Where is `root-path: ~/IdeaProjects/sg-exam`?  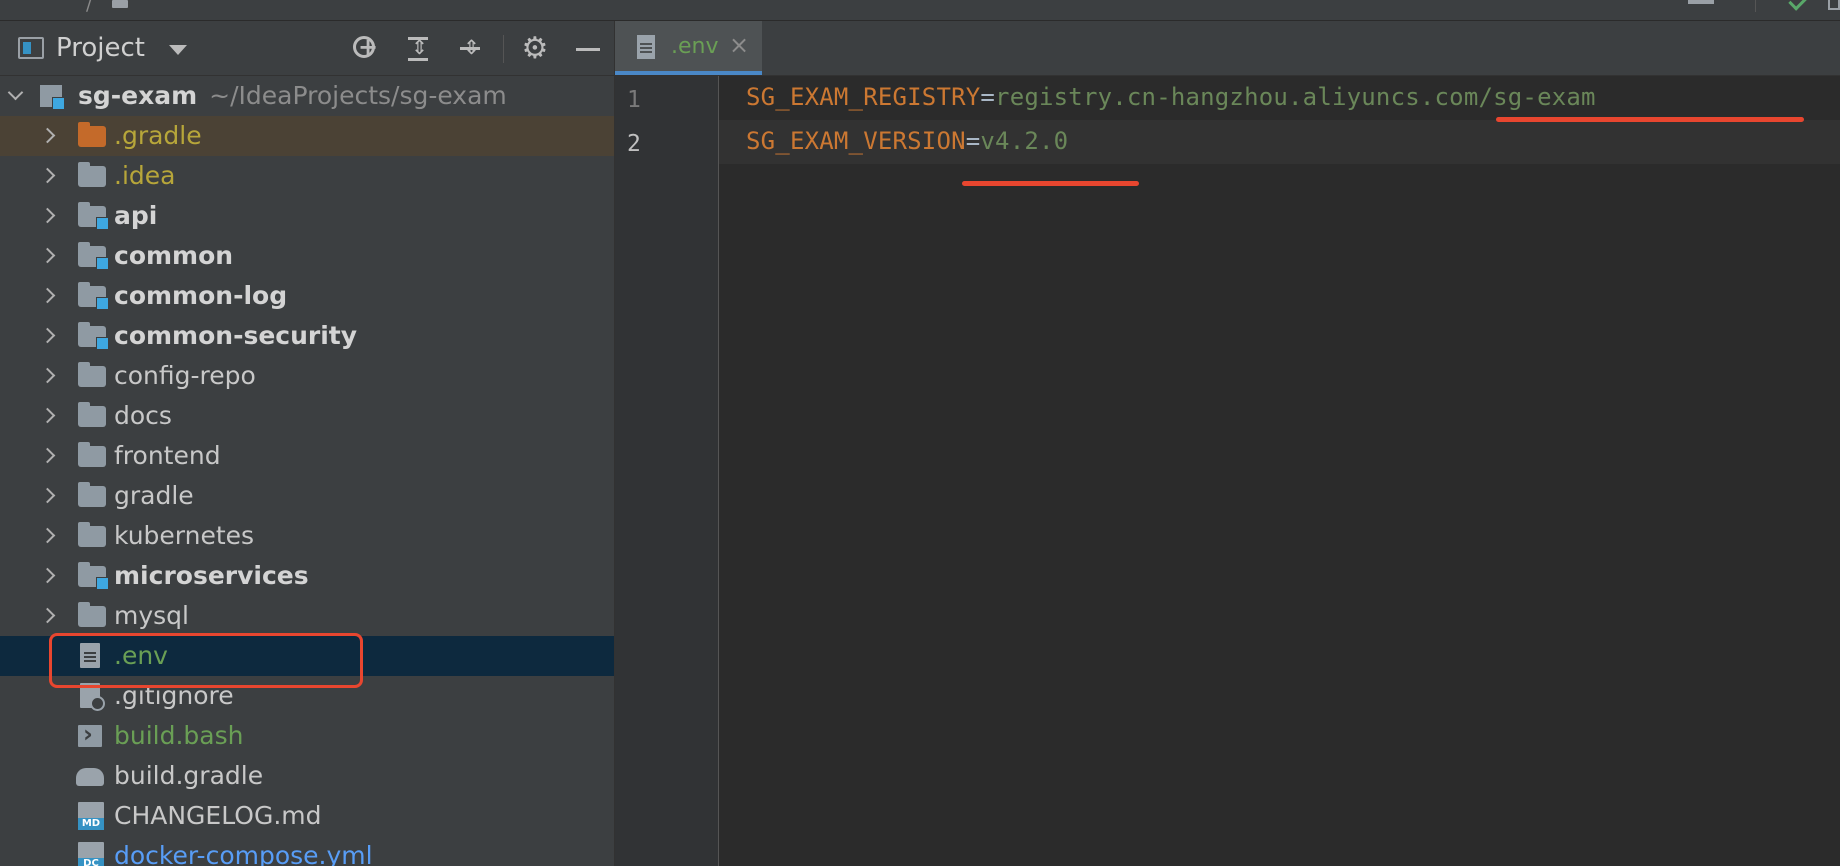 root-path: ~/IdeaProjects/sg-exam is located at coordinates (358, 95).